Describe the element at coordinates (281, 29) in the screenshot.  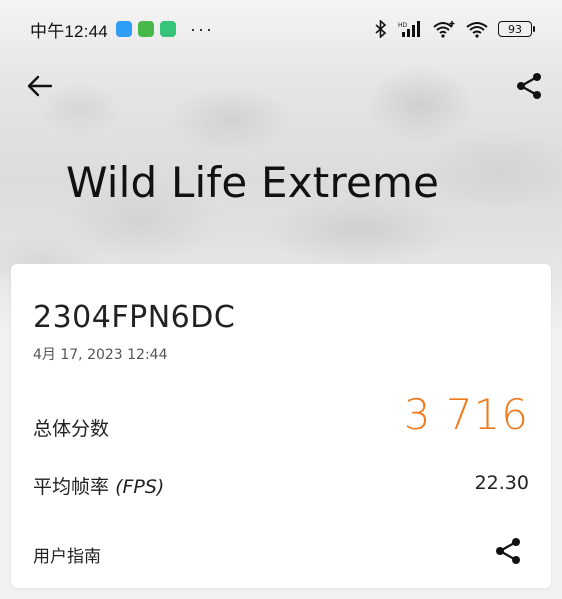
I see `status-bar: 中午12:44 ··· HD 93` at that location.